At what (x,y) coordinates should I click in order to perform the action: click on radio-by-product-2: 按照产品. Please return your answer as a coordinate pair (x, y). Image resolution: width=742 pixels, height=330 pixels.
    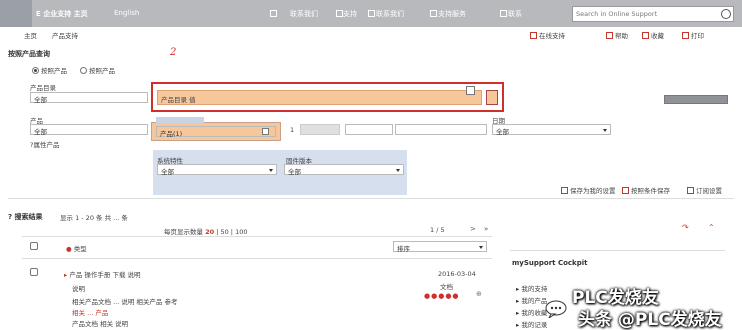
    Looking at the image, I should click on (97, 70).